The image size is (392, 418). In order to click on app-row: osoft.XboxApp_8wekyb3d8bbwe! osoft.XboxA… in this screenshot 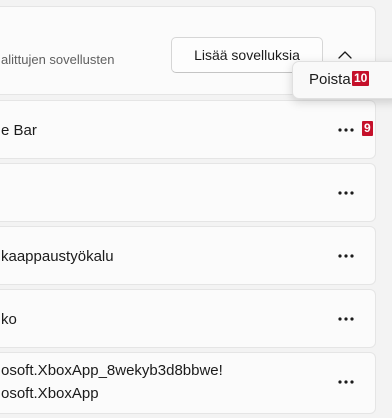, I will do `click(188, 383)`.